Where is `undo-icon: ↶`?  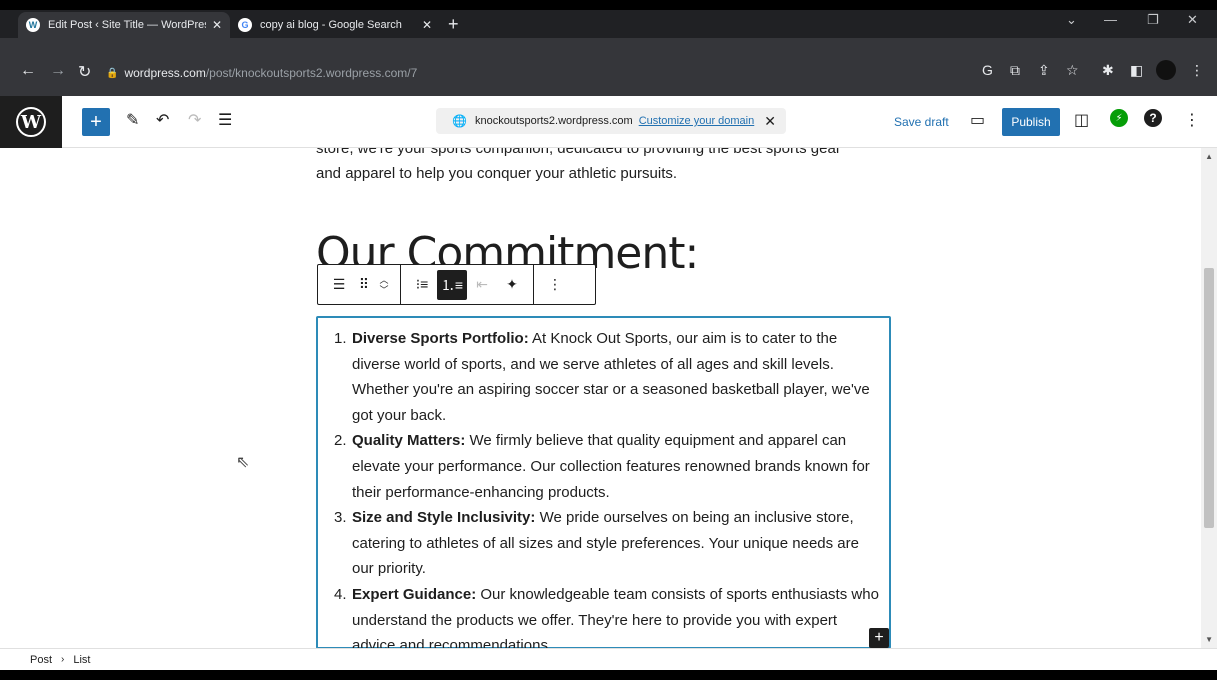 undo-icon: ↶ is located at coordinates (162, 120).